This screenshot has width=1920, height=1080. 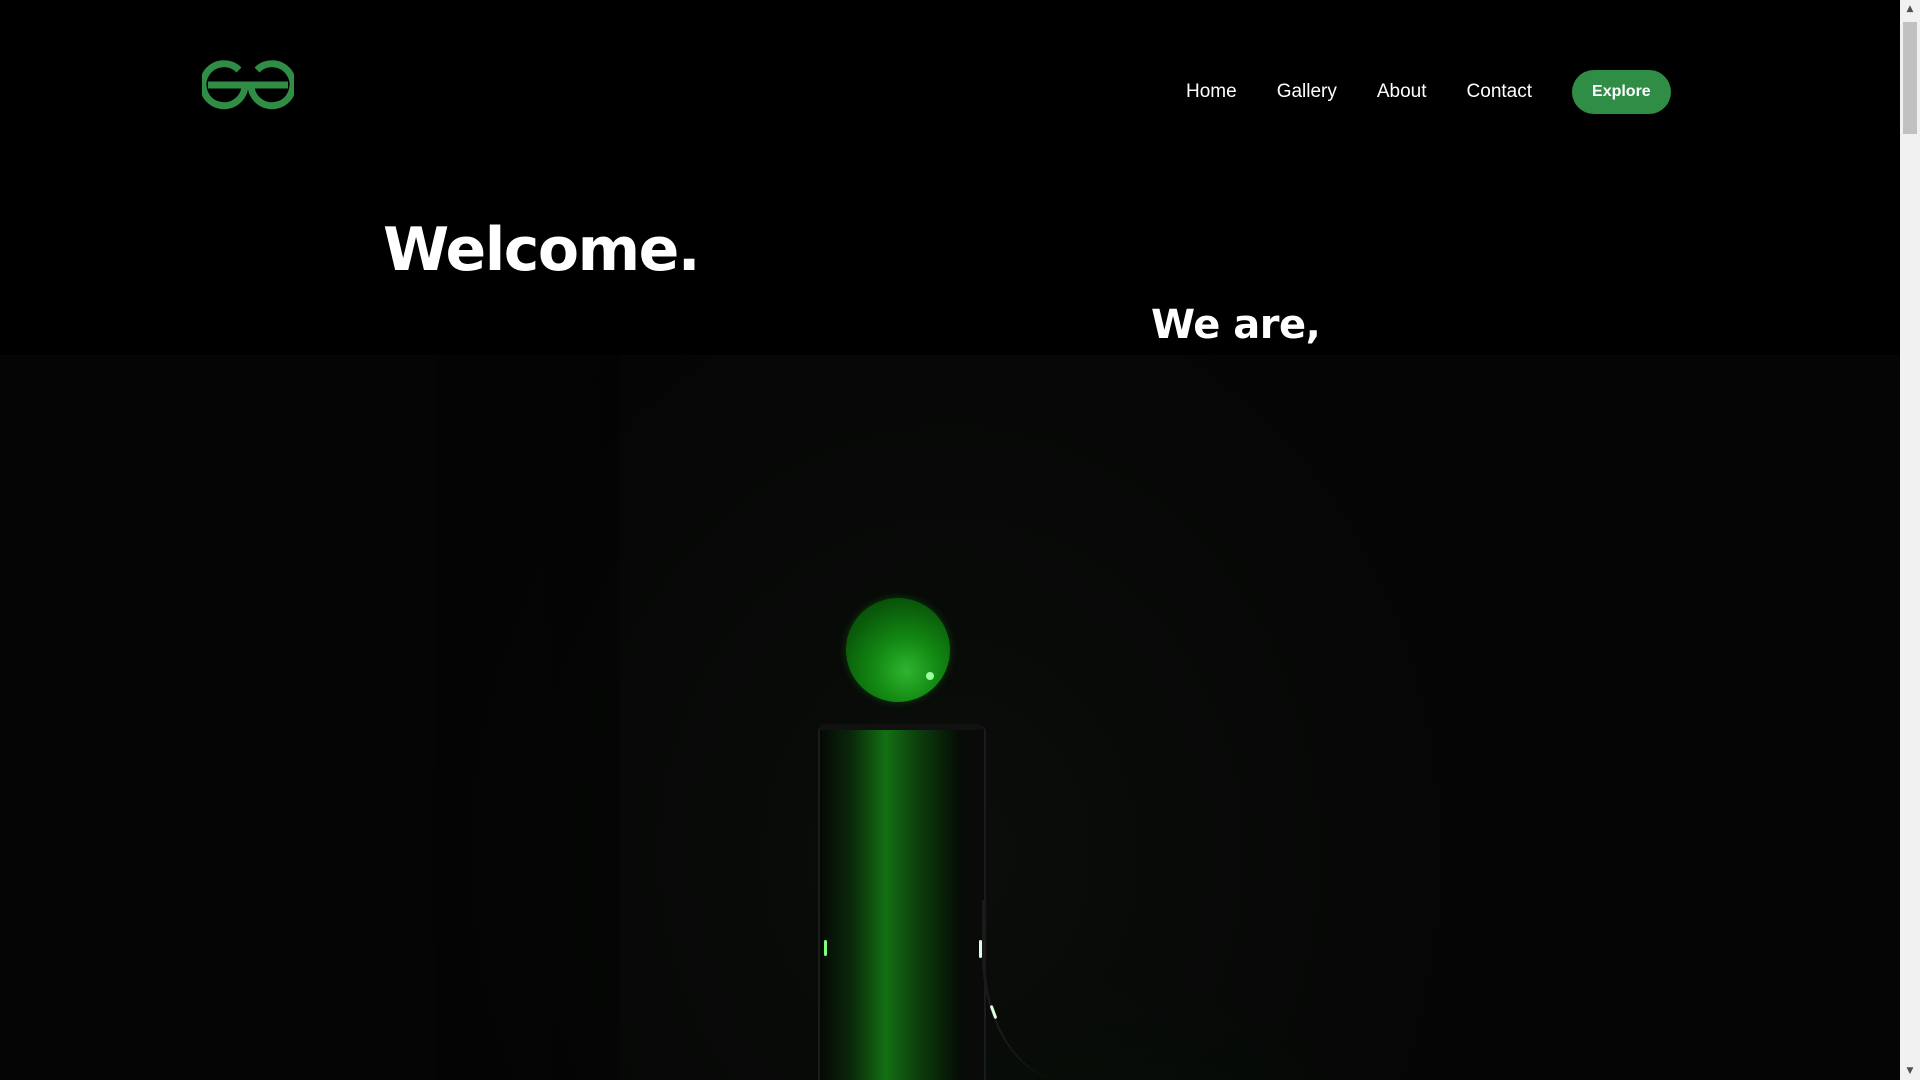 I want to click on hero-title: Welcome., so click(x=542, y=250).